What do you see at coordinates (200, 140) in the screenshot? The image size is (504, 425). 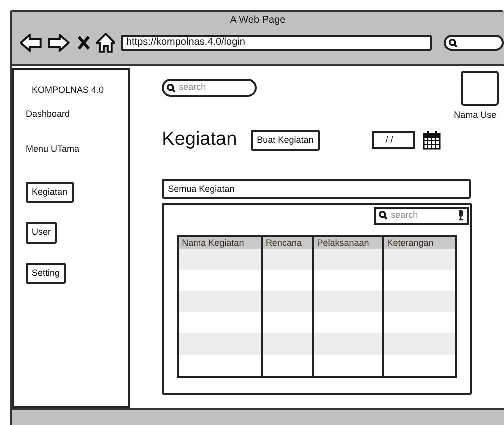 I see `page-title: Kegiatan` at bounding box center [200, 140].